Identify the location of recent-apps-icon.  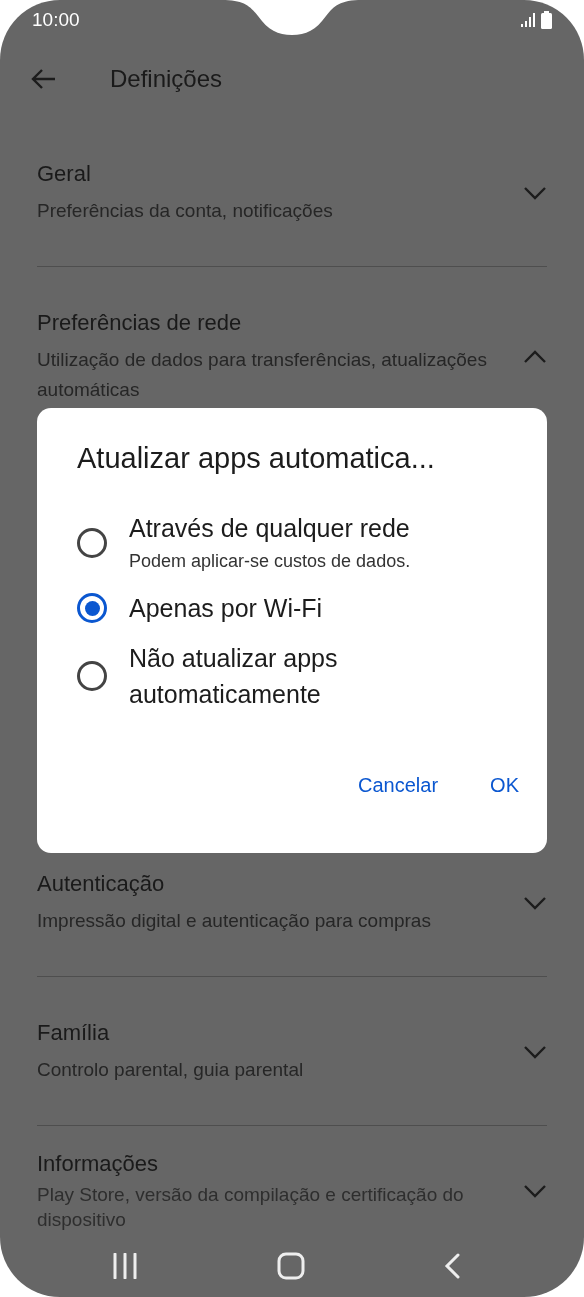
(125, 1266).